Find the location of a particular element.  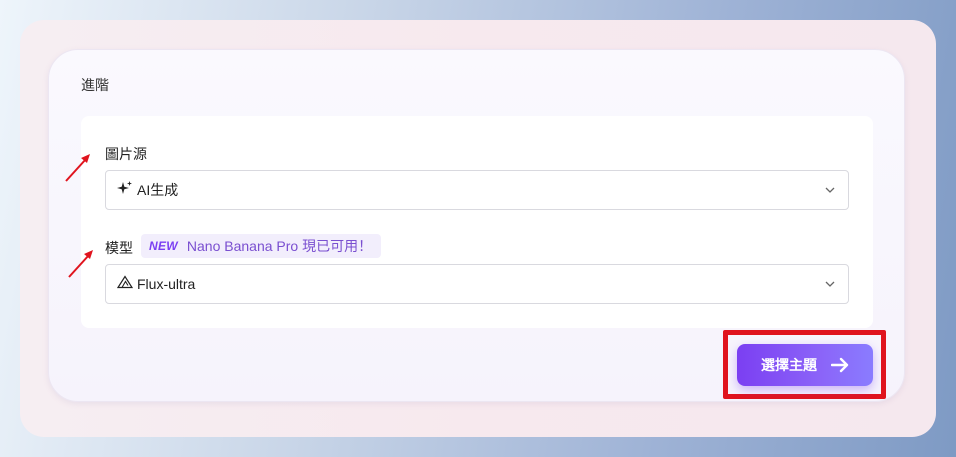

choose-theme-button: 選擇主題 is located at coordinates (805, 365).